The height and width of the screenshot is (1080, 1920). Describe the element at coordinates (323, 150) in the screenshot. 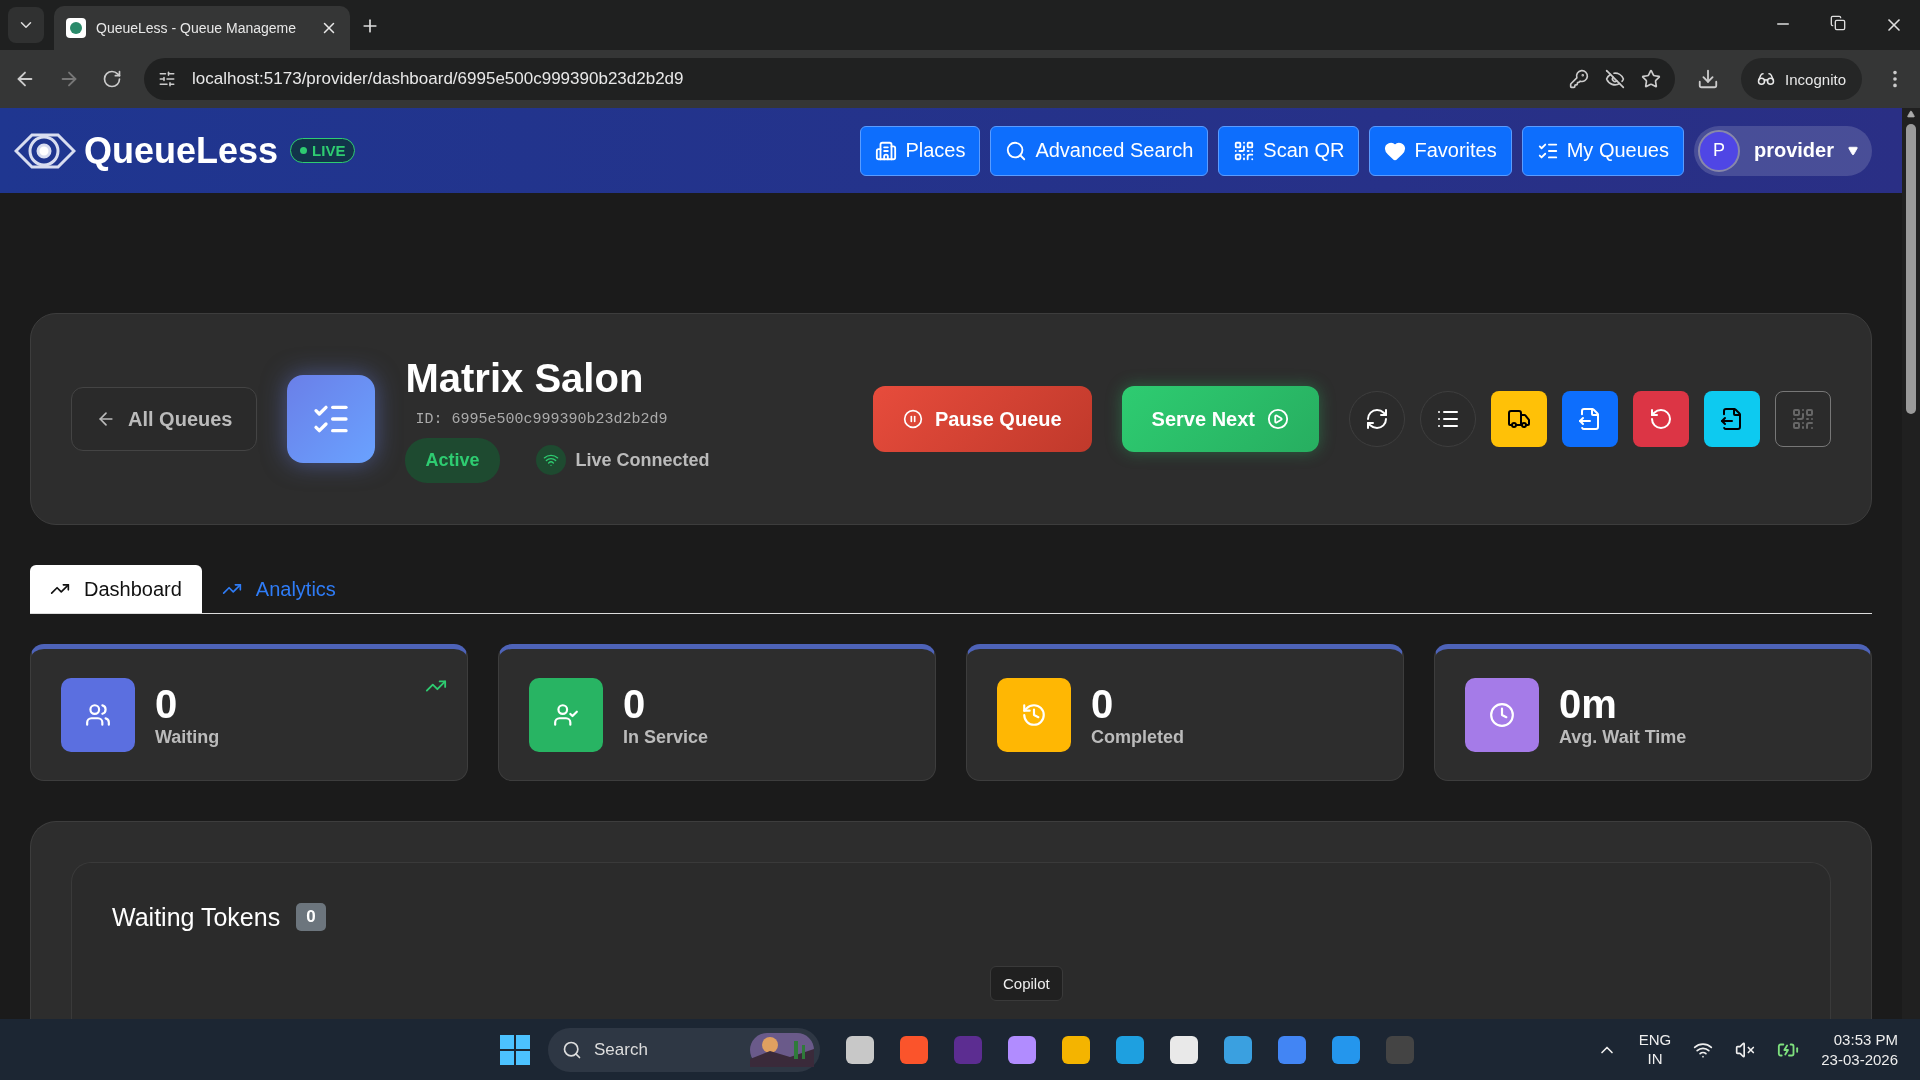

I see `live-badge: LIVE` at that location.